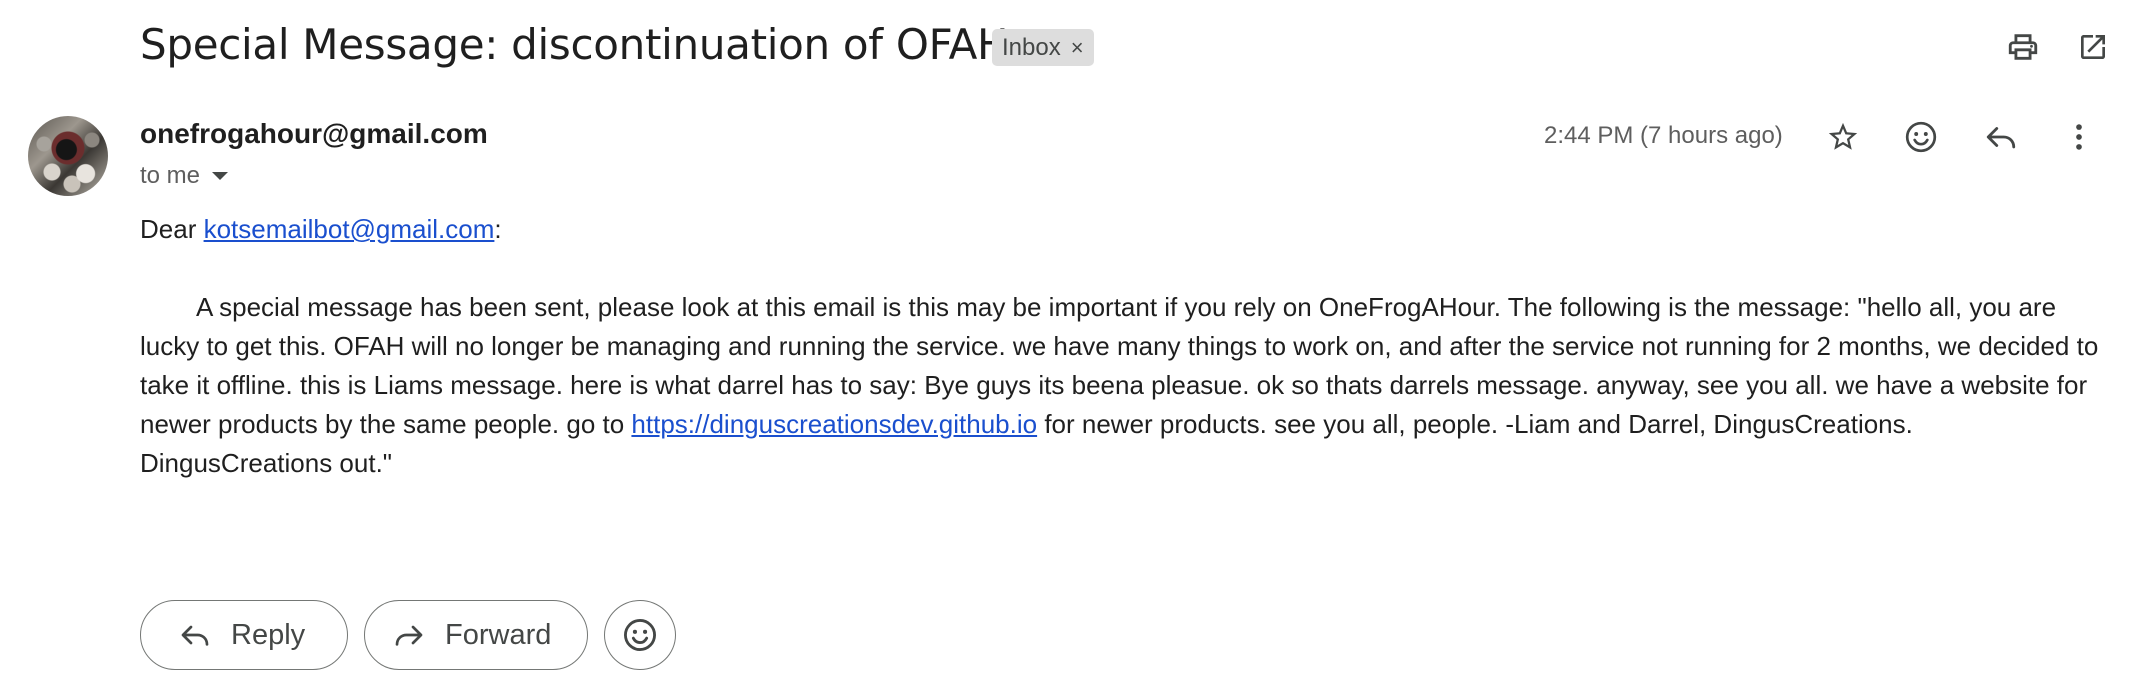 This screenshot has height=696, width=2138. What do you see at coordinates (1077, 48) in the screenshot?
I see `remove-label-icon: ×` at bounding box center [1077, 48].